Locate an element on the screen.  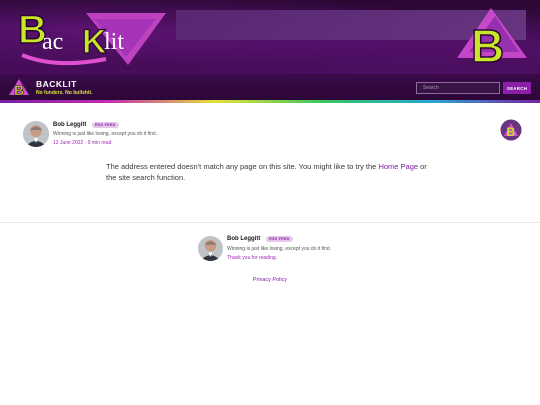
search-button: SEARCH is located at coordinates (517, 88).